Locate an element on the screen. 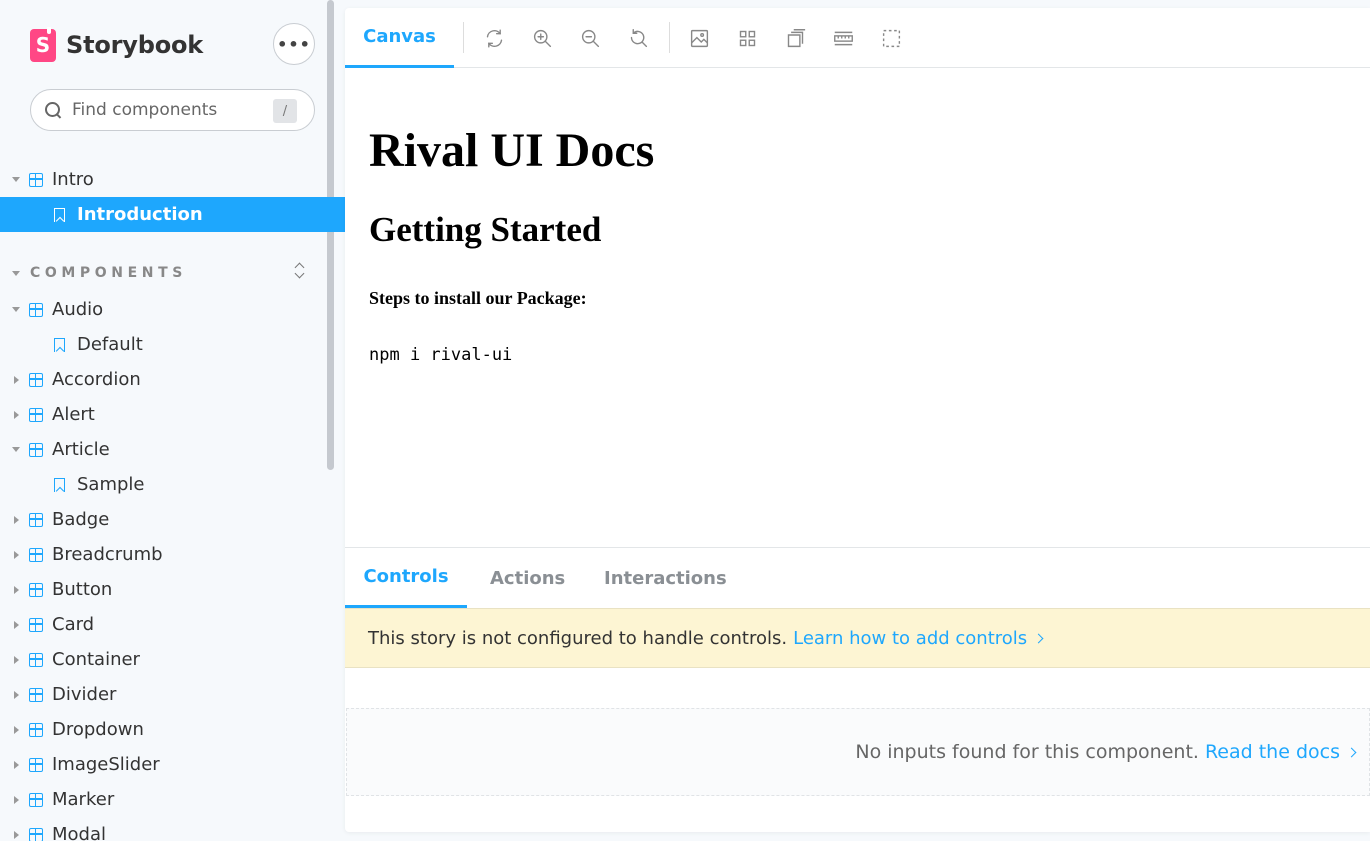  sidebar-item-label: Accordion is located at coordinates (96, 379).